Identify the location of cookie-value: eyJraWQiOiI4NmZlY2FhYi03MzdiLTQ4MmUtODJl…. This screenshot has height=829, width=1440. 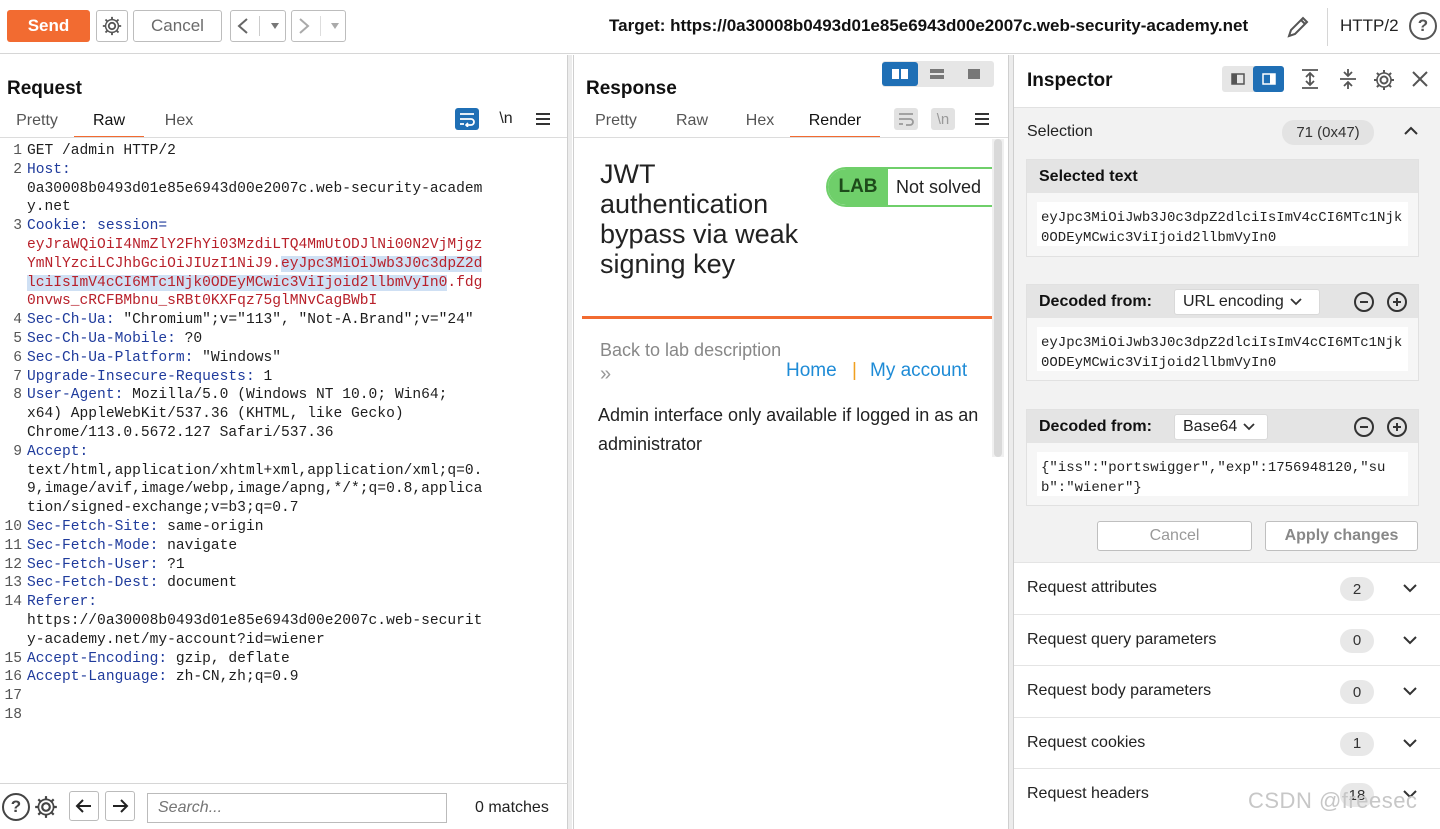
(255, 245).